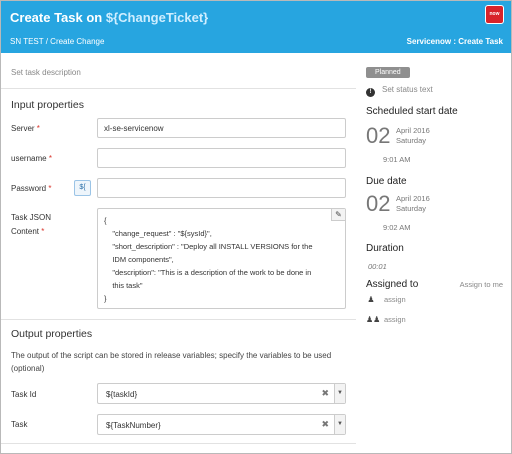 Image resolution: width=512 pixels, height=454 pixels. Describe the element at coordinates (392, 284) in the screenshot. I see `assigned-to-title: Assigned to` at that location.